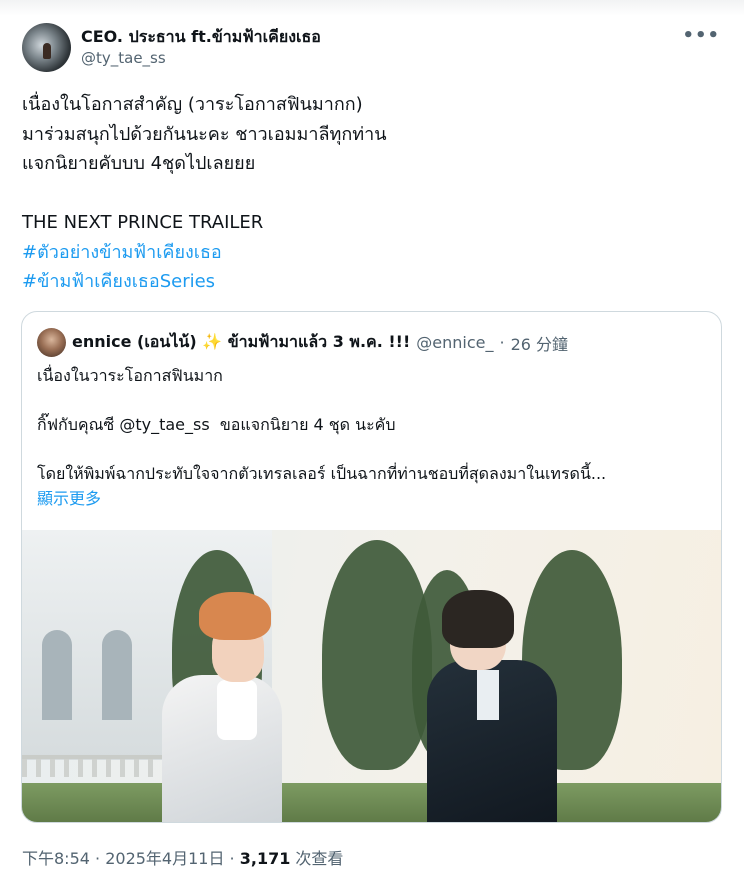  I want to click on tweet-meta: 下午8:54 · 2025年4月11日 · 3,171 次查看, so click(182, 857).